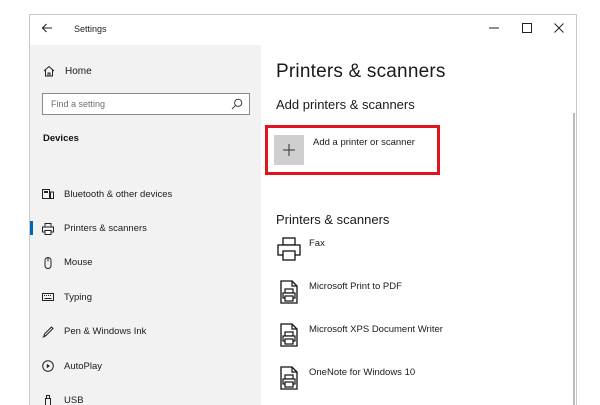 The image size is (600, 405). I want to click on minimize-icon, so click(494, 28).